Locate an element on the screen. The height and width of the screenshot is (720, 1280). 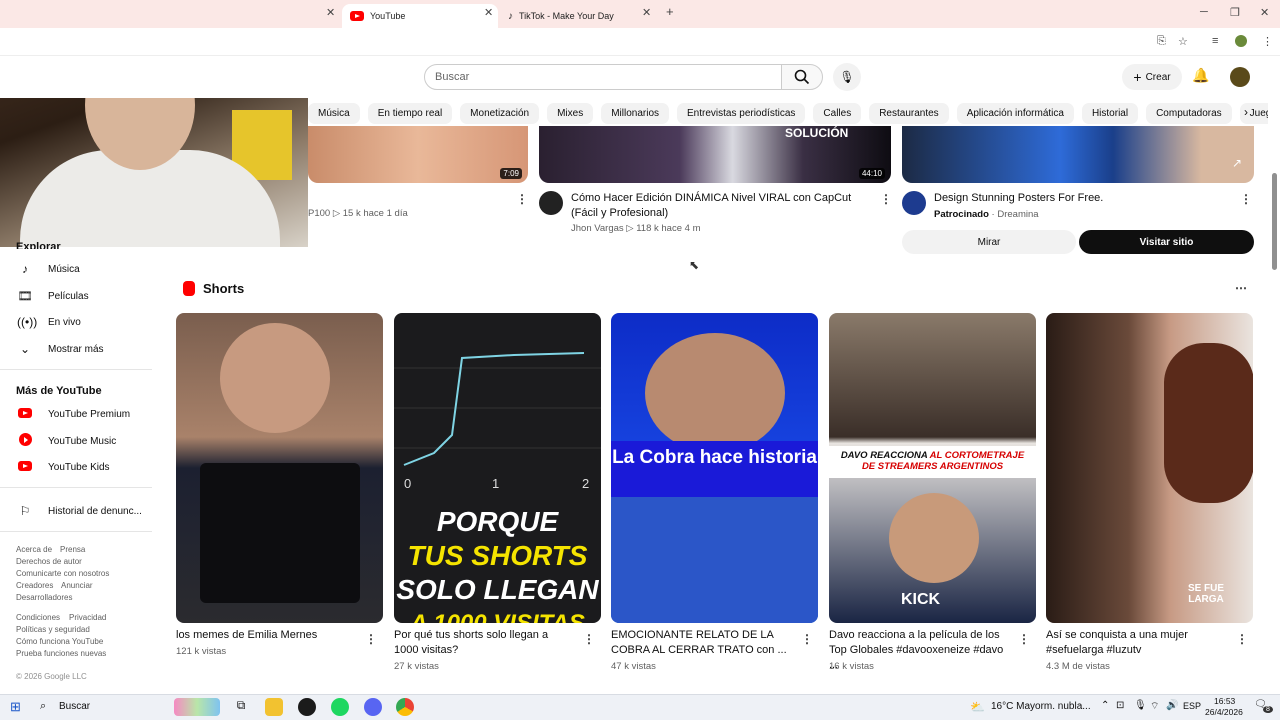
chrome-icon is located at coordinates (405, 707).